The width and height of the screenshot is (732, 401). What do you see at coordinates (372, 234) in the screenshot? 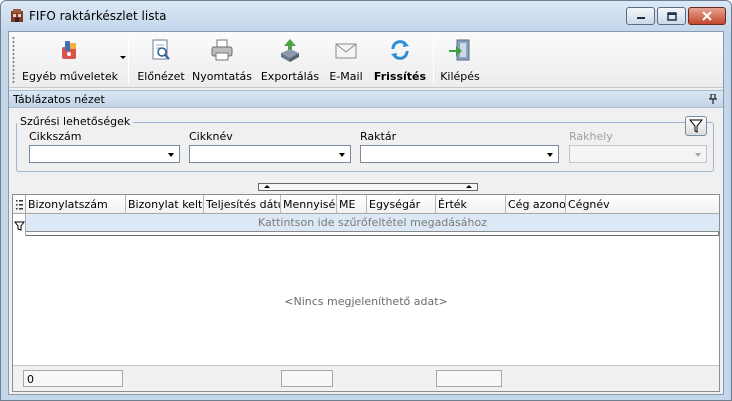
I see `filter-row-editor` at bounding box center [372, 234].